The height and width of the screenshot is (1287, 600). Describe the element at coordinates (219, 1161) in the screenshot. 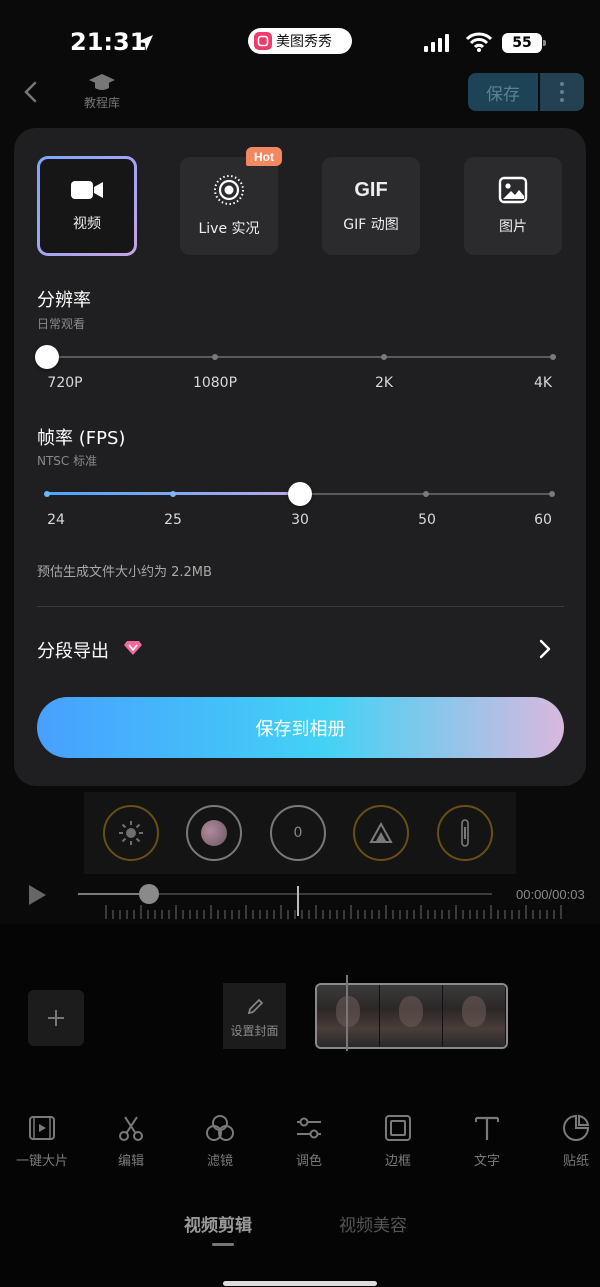

I see `tool-label: 滤镜` at that location.